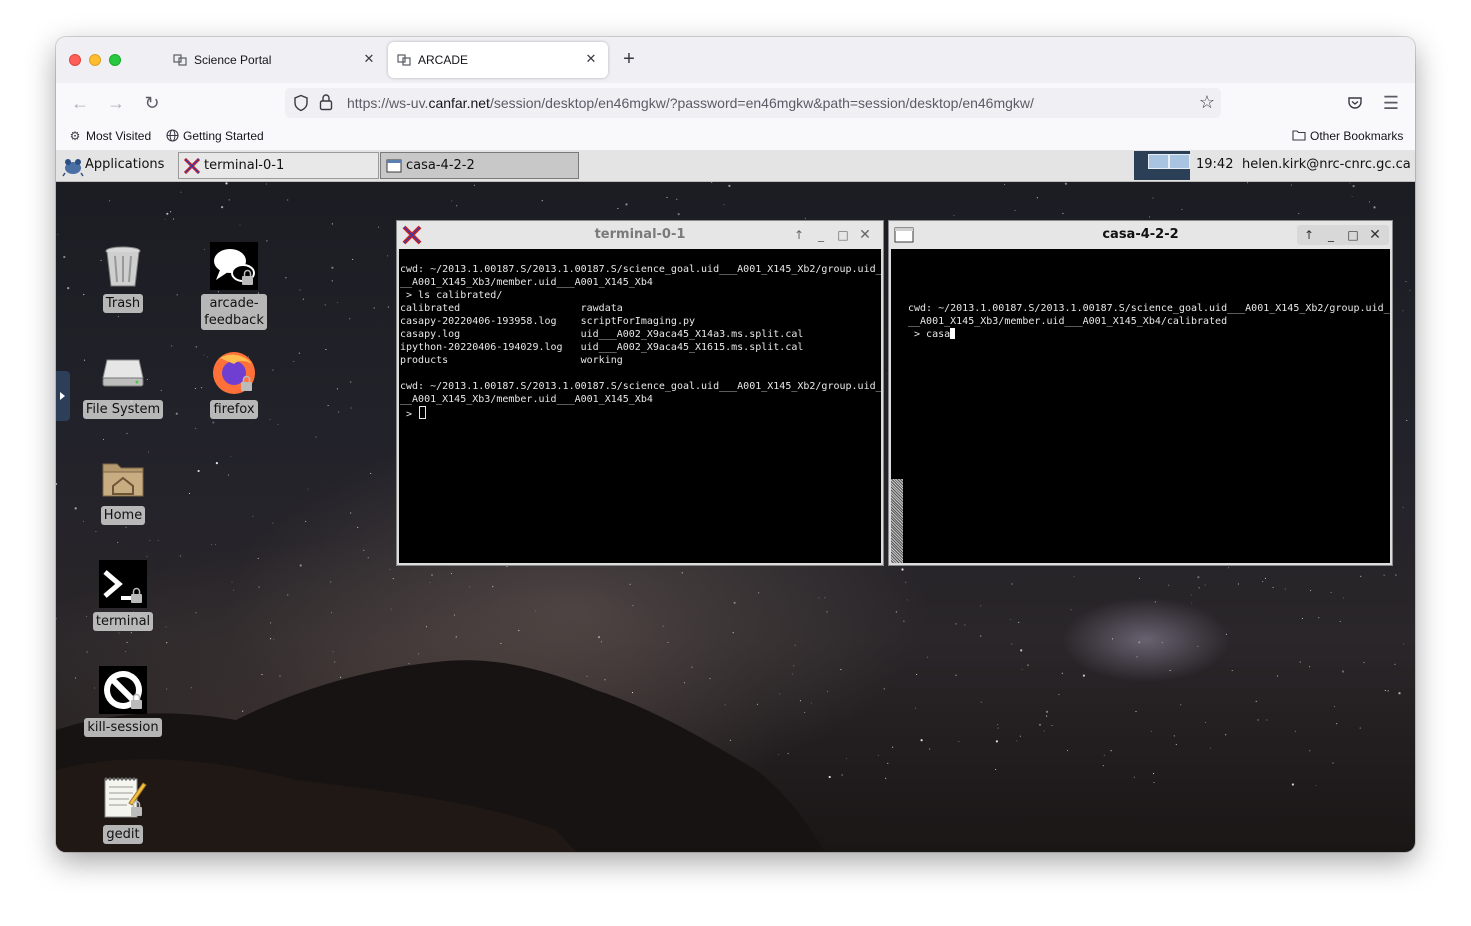 This screenshot has width=1471, height=926. Describe the element at coordinates (234, 372) in the screenshot. I see `firefox-icon` at that location.